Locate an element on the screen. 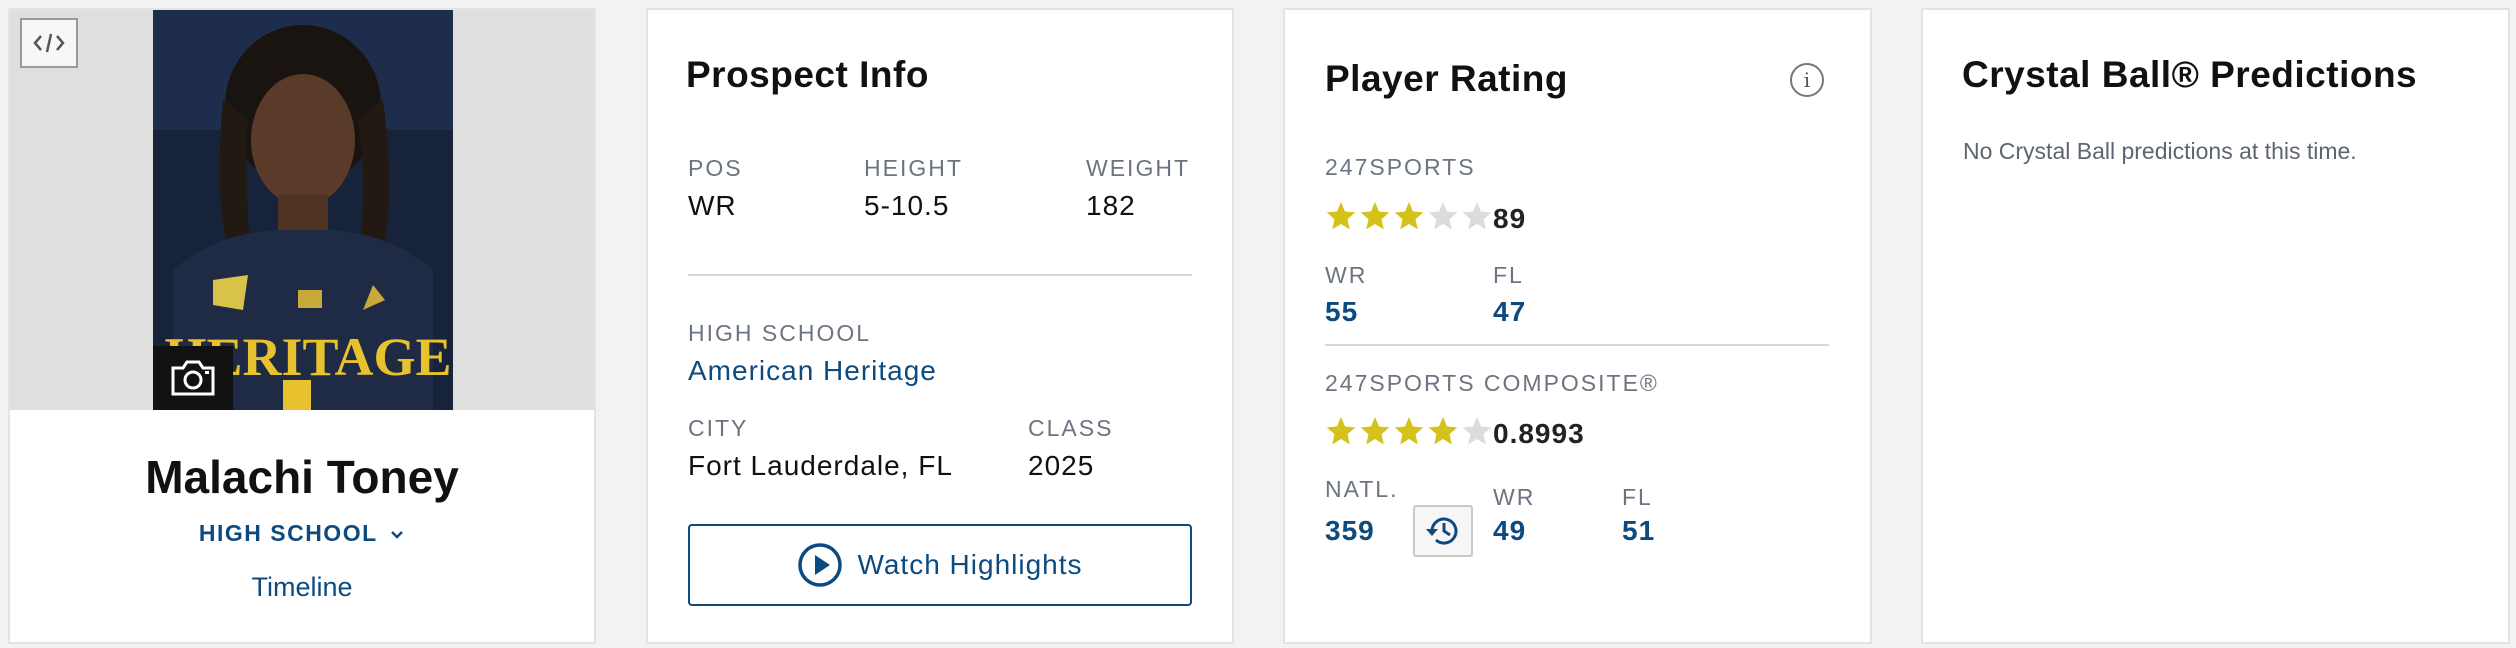 The width and height of the screenshot is (2516, 648). weight-label: WEIGHT is located at coordinates (1138, 168).